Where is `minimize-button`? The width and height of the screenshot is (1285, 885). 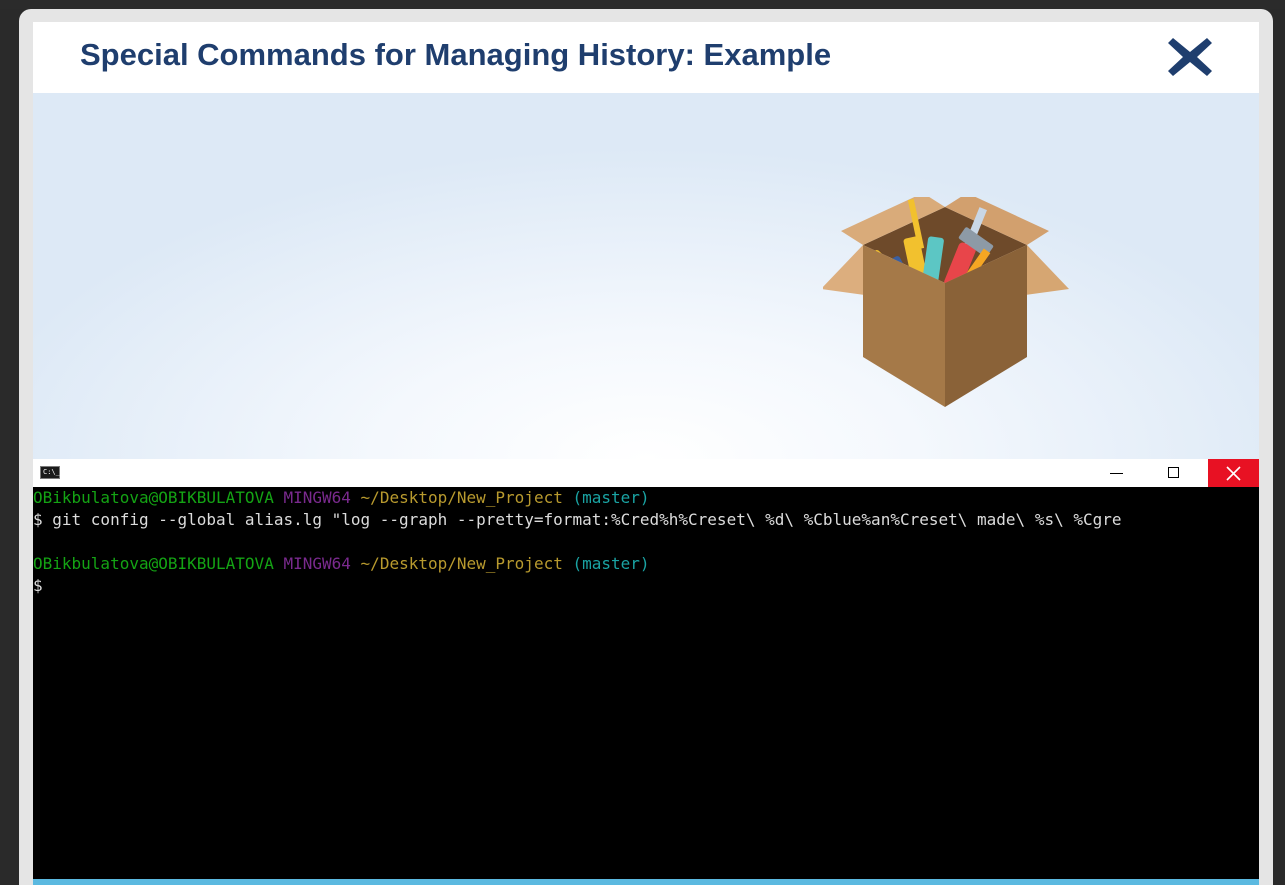
minimize-button is located at coordinates (1116, 473).